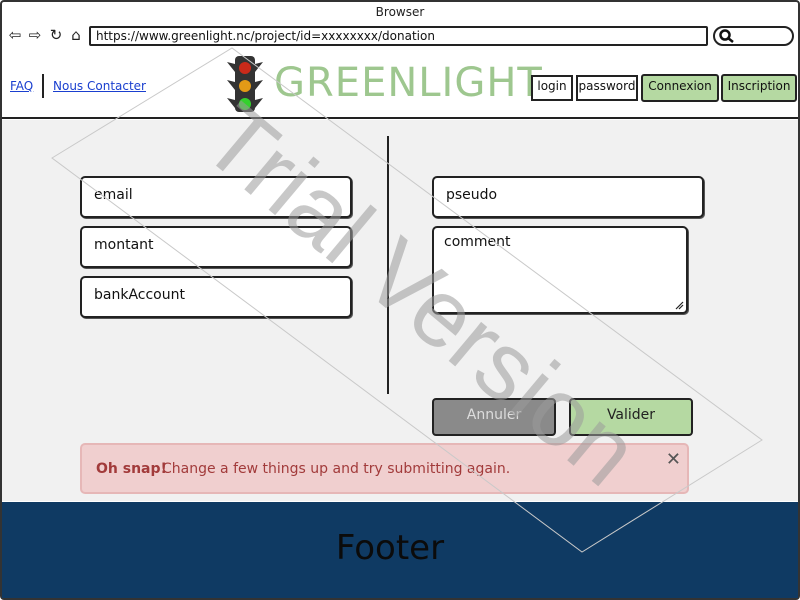 The height and width of the screenshot is (600, 800). I want to click on cancel-button: Annuler, so click(494, 417).